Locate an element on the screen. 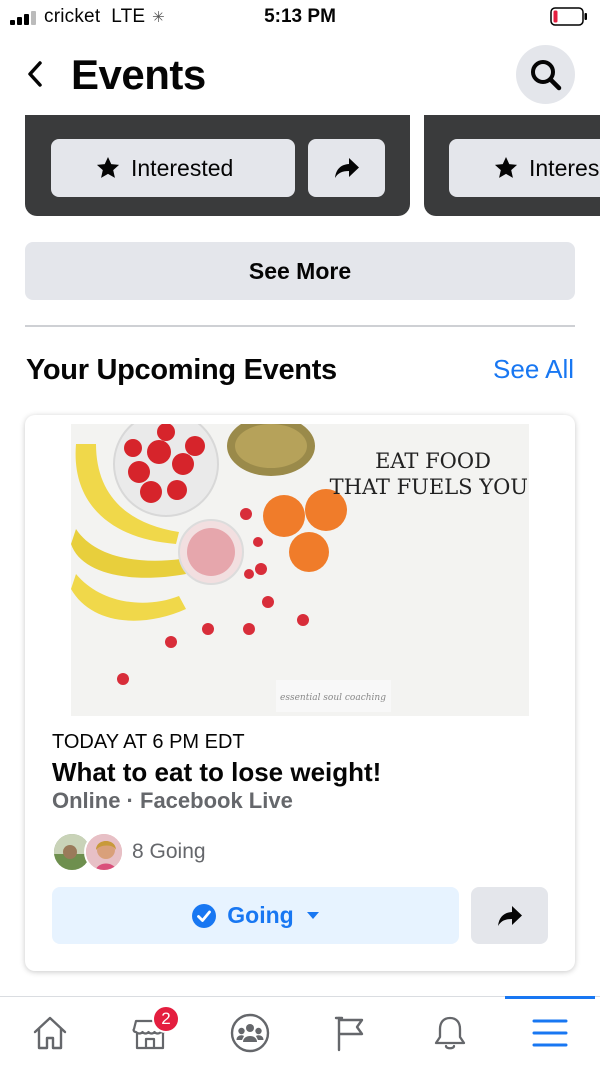  status-time: 5:13 PM is located at coordinates (300, 16).